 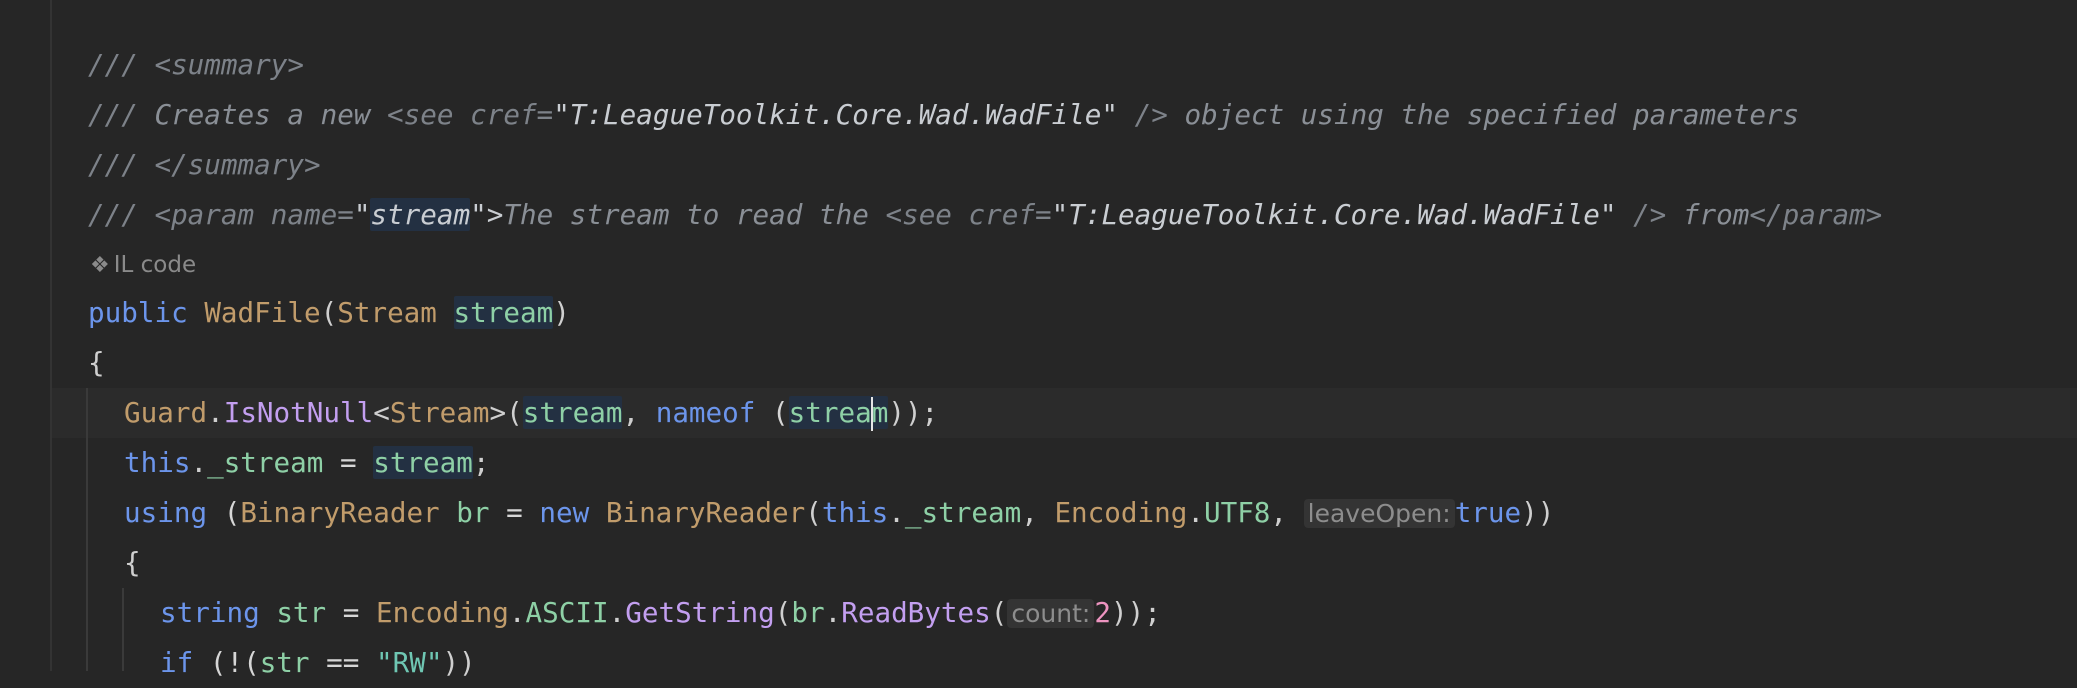 I want to click on text-caret, so click(x=871, y=414).